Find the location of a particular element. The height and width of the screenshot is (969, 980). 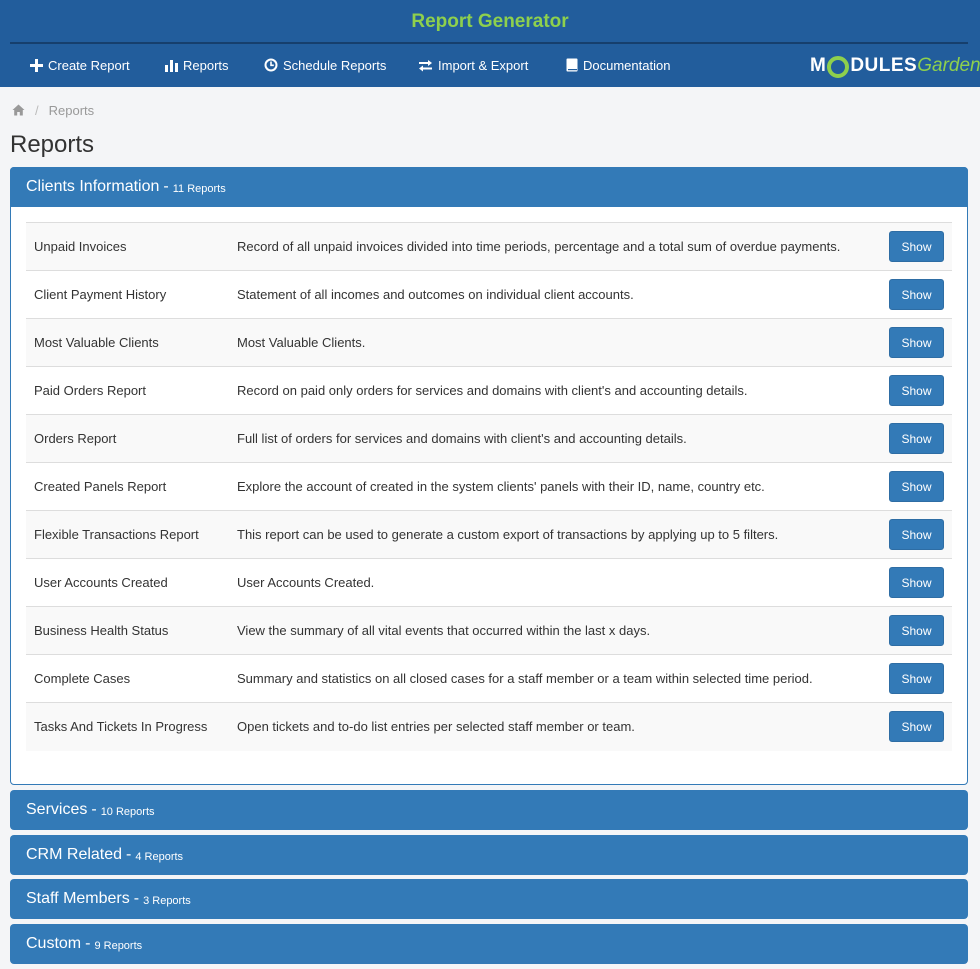

plus-icon is located at coordinates (36, 65).